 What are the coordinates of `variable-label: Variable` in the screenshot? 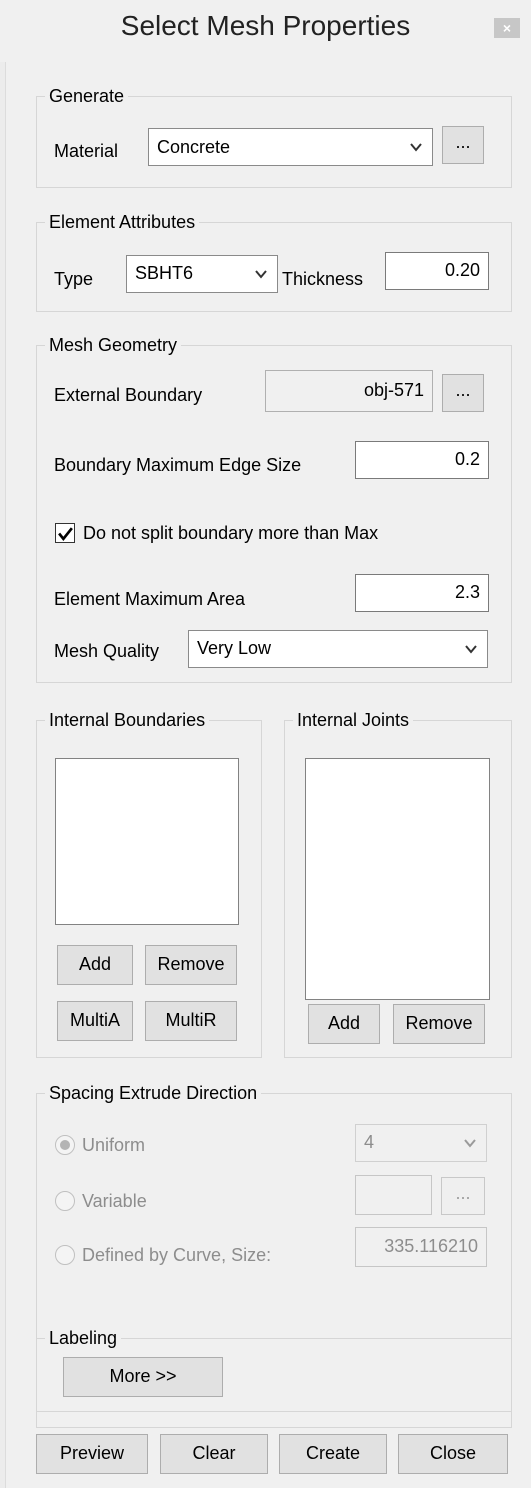 It's located at (114, 1201).